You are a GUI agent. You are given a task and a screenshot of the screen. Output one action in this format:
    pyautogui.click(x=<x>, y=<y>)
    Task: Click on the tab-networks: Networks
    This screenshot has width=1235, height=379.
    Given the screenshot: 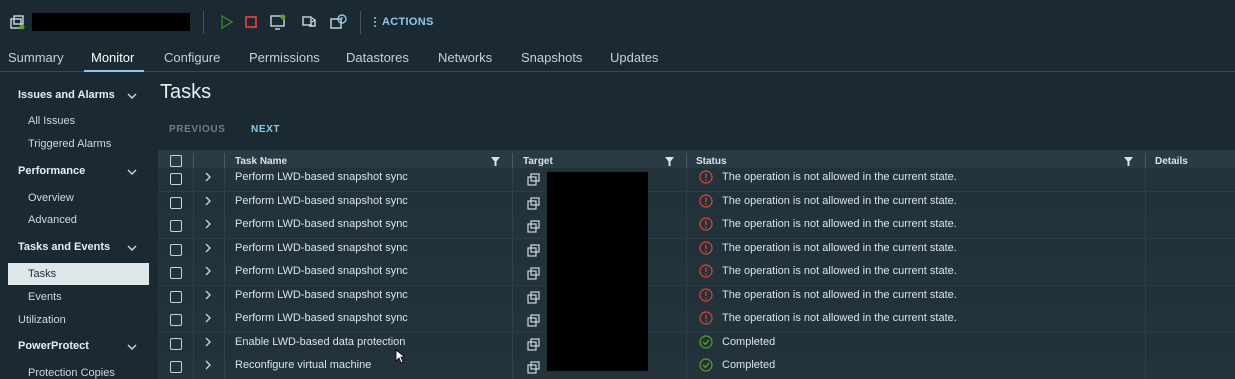 What is the action you would take?
    pyautogui.click(x=465, y=57)
    